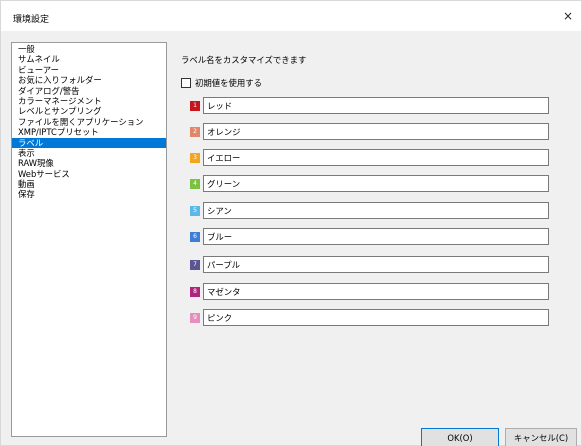 Image resolution: width=582 pixels, height=446 pixels. I want to click on label-row-8: 8, so click(369, 291).